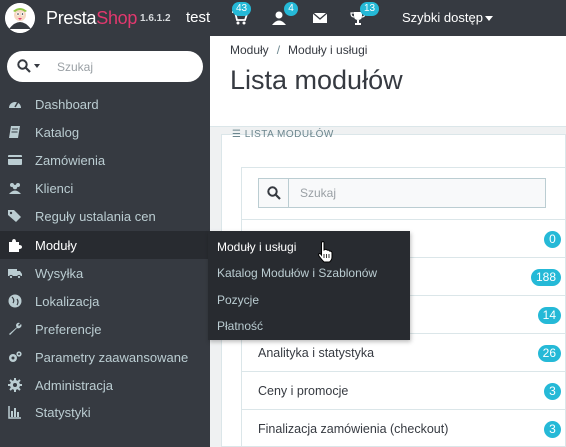 The height and width of the screenshot is (447, 566). What do you see at coordinates (242, 9) in the screenshot?
I see `orders-badge: 43` at bounding box center [242, 9].